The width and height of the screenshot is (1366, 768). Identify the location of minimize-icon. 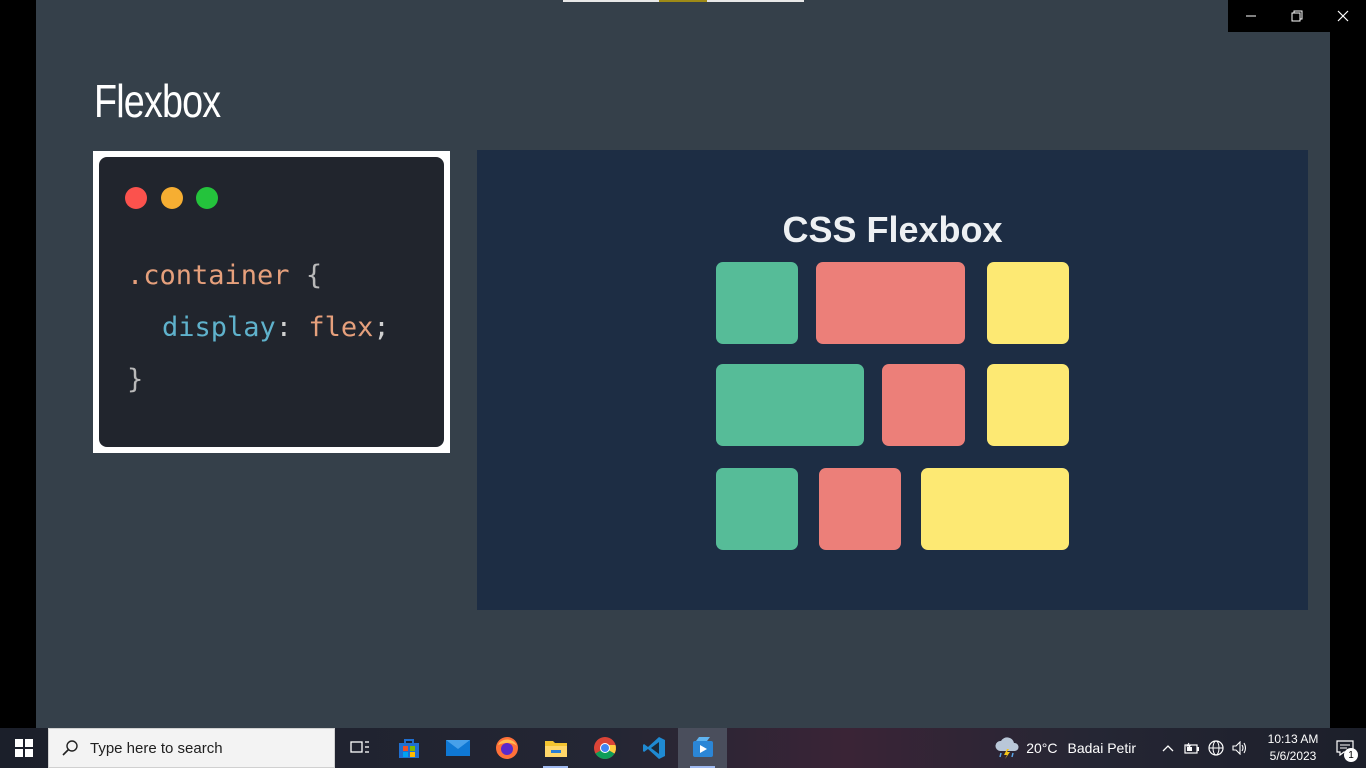
(1251, 16).